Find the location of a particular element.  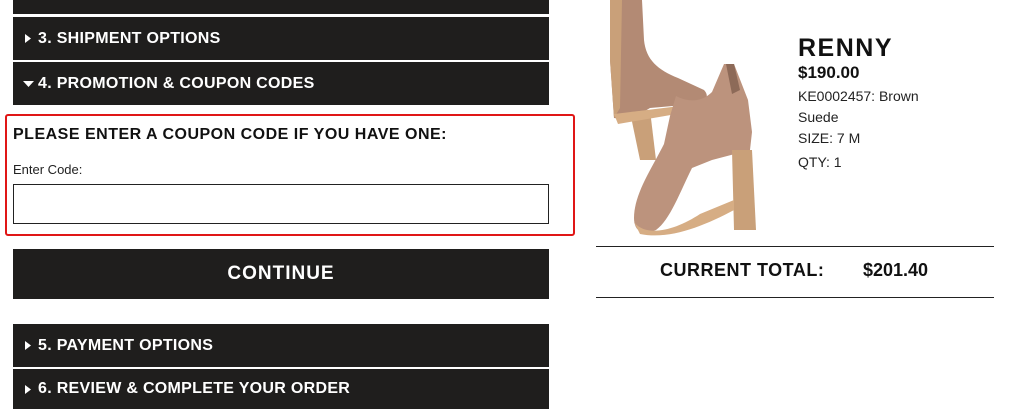

coupon-code-input is located at coordinates (281, 204).